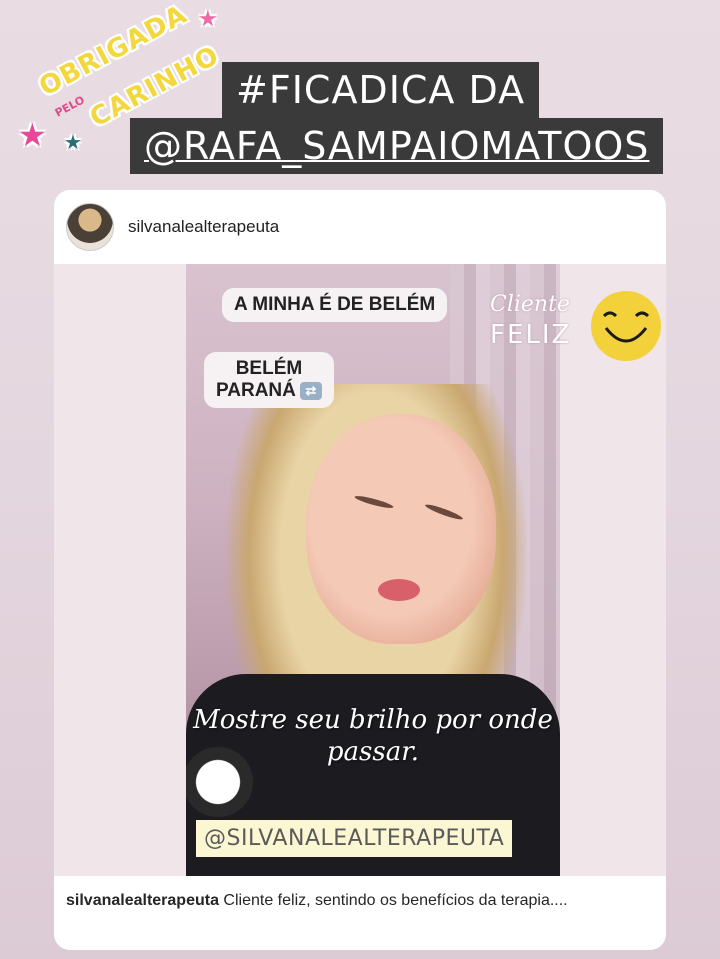 Image resolution: width=720 pixels, height=959 pixels. I want to click on happy-line-2: FELIZ, so click(531, 335).